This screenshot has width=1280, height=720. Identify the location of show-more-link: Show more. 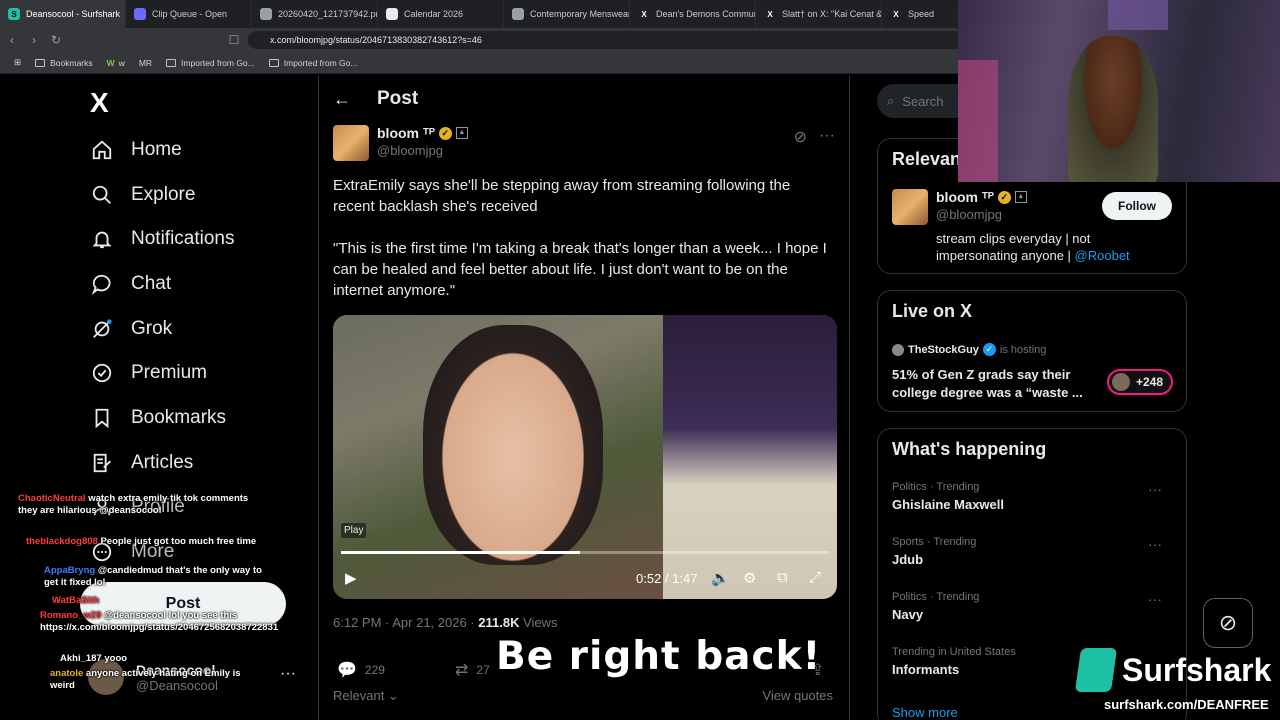
(925, 712).